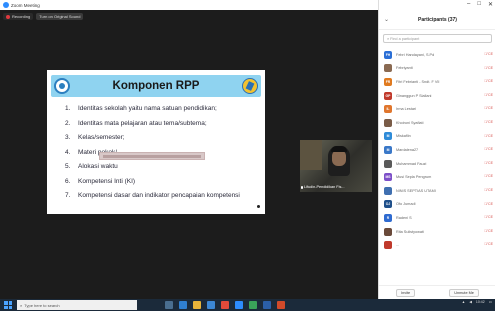 This screenshot has height=311, width=495. I want to click on store-icon, so click(211, 305).